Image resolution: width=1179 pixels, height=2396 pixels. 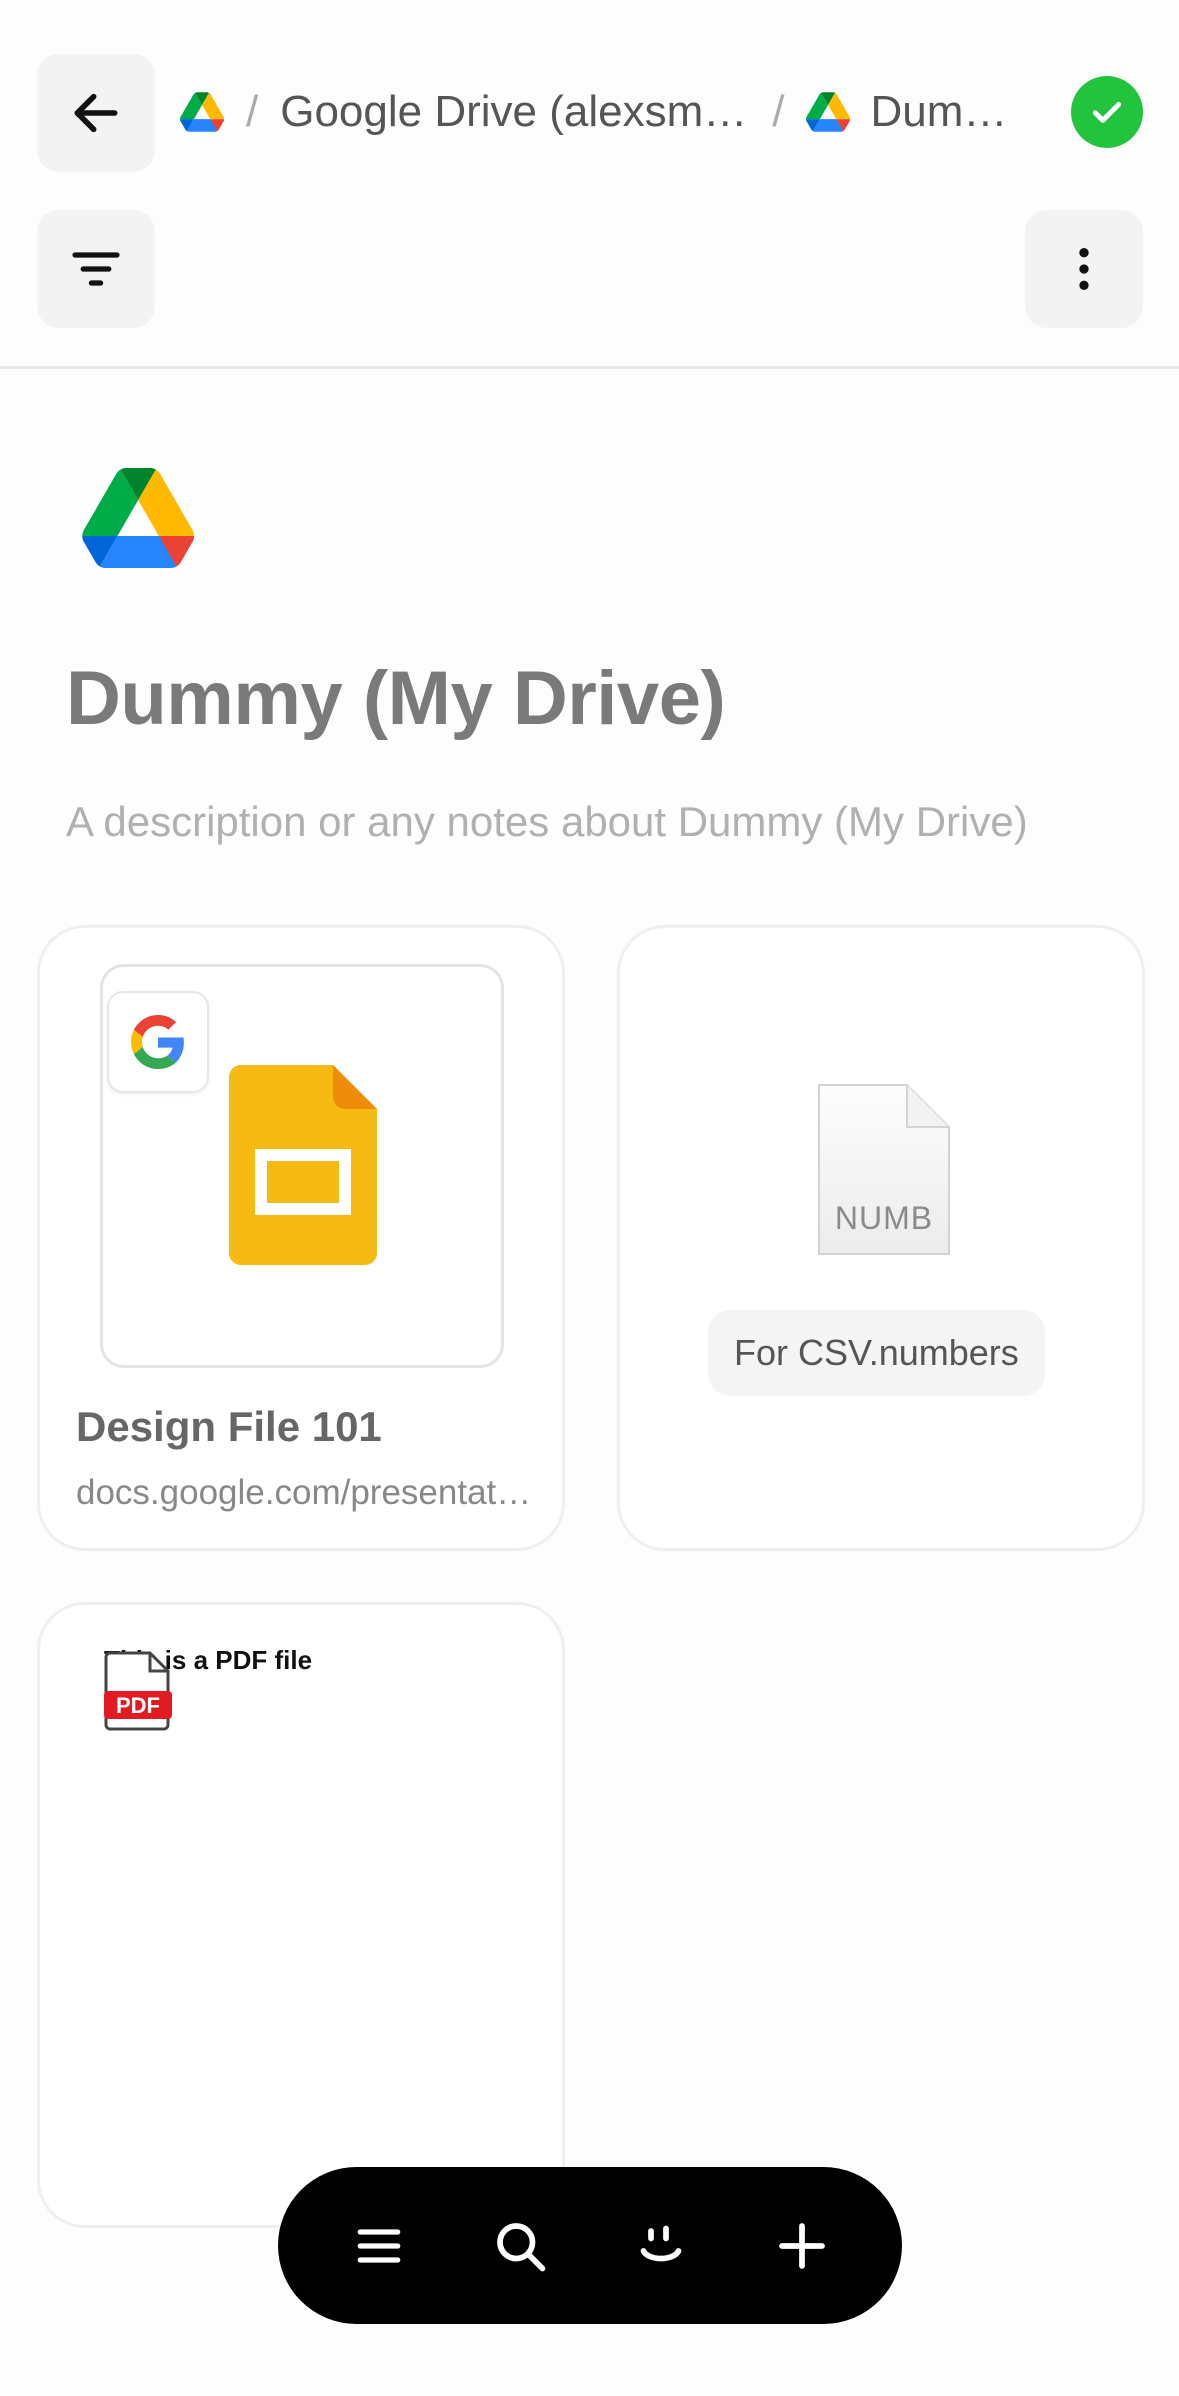 What do you see at coordinates (138, 1691) in the screenshot?
I see `pdf-icon: PDF` at bounding box center [138, 1691].